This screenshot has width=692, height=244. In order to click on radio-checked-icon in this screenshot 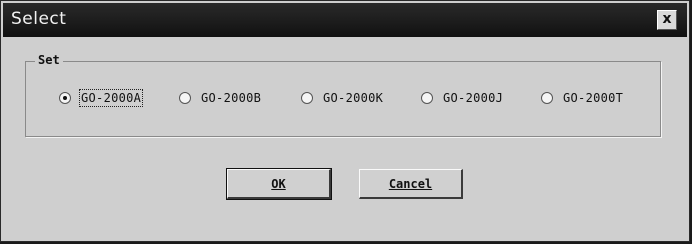, I will do `click(65, 98)`.